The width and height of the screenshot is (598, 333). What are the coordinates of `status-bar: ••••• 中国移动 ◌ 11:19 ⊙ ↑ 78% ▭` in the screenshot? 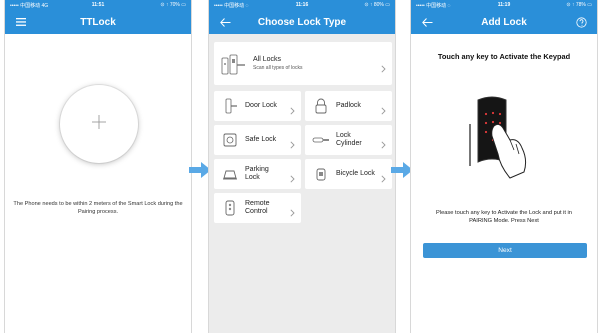 It's located at (504, 5).